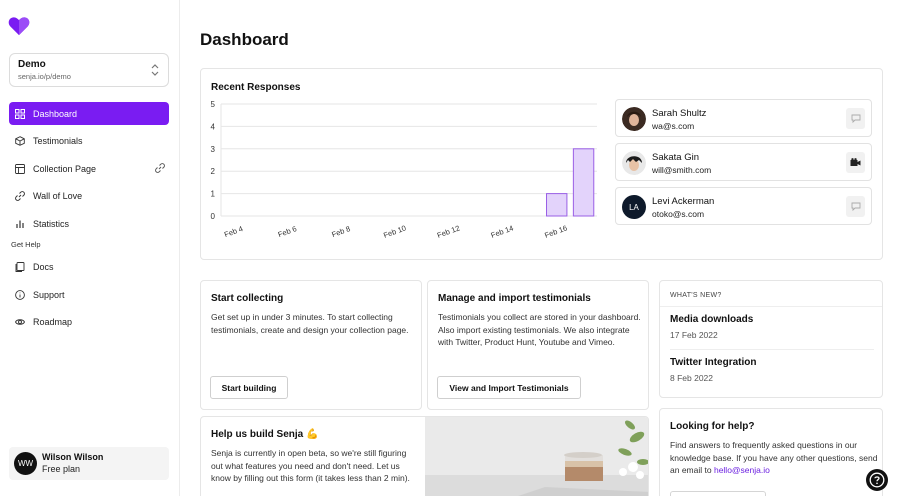 This screenshot has width=900, height=496. I want to click on workspace-name: Demo, so click(32, 64).